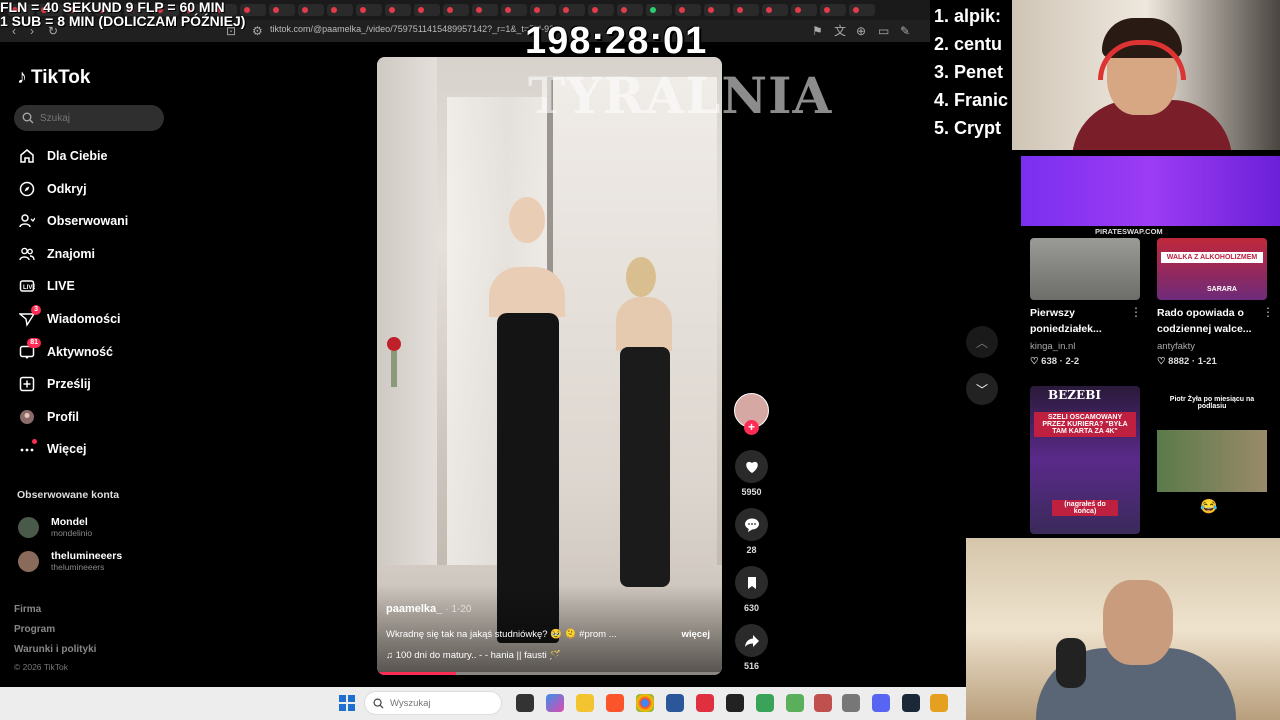 Image resolution: width=1280 pixels, height=720 pixels. Describe the element at coordinates (347, 703) in the screenshot. I see `windows-start-icon` at that location.